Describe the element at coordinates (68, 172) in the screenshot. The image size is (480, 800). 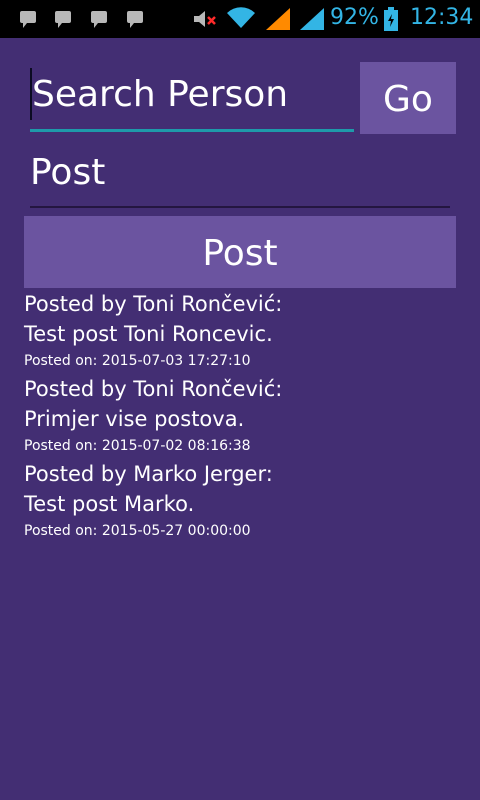
I see `post-input-value: Post` at that location.